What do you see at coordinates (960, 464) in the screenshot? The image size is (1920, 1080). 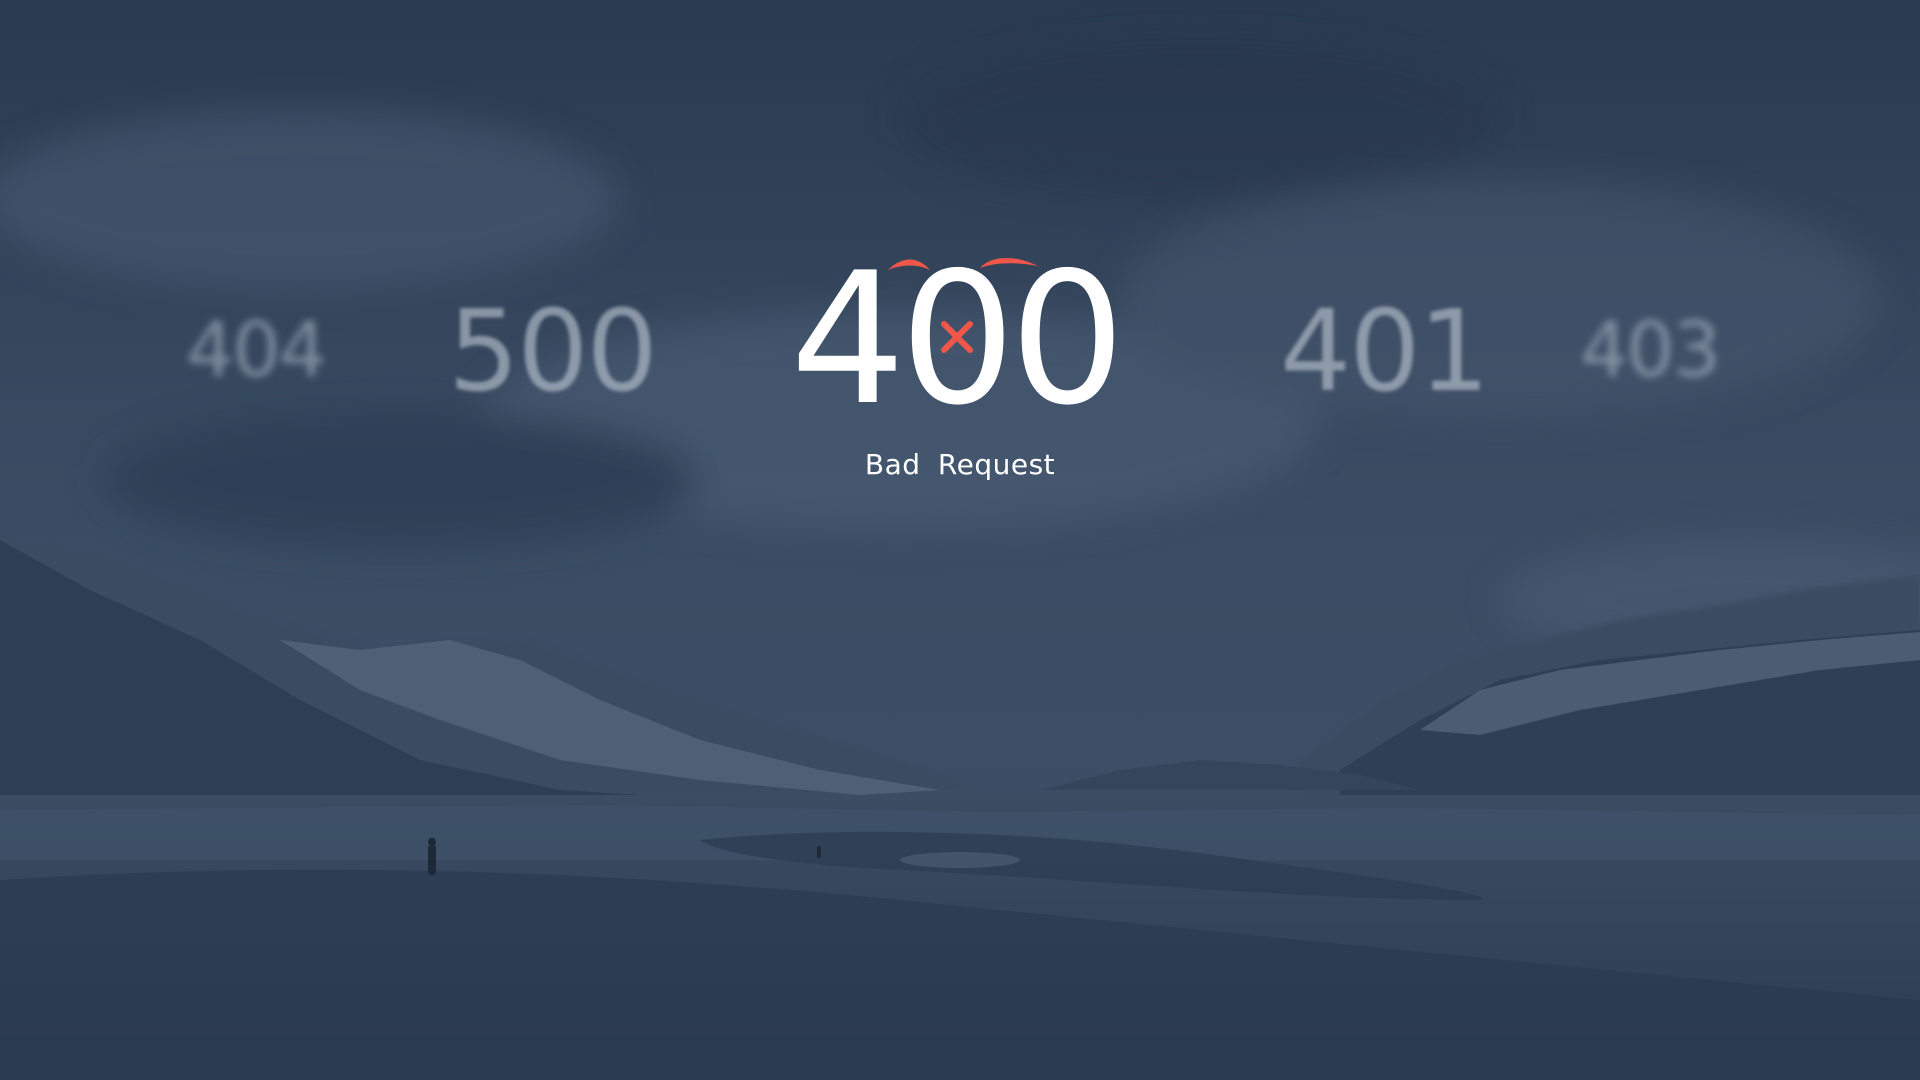 I see `error-message: Bad Request` at bounding box center [960, 464].